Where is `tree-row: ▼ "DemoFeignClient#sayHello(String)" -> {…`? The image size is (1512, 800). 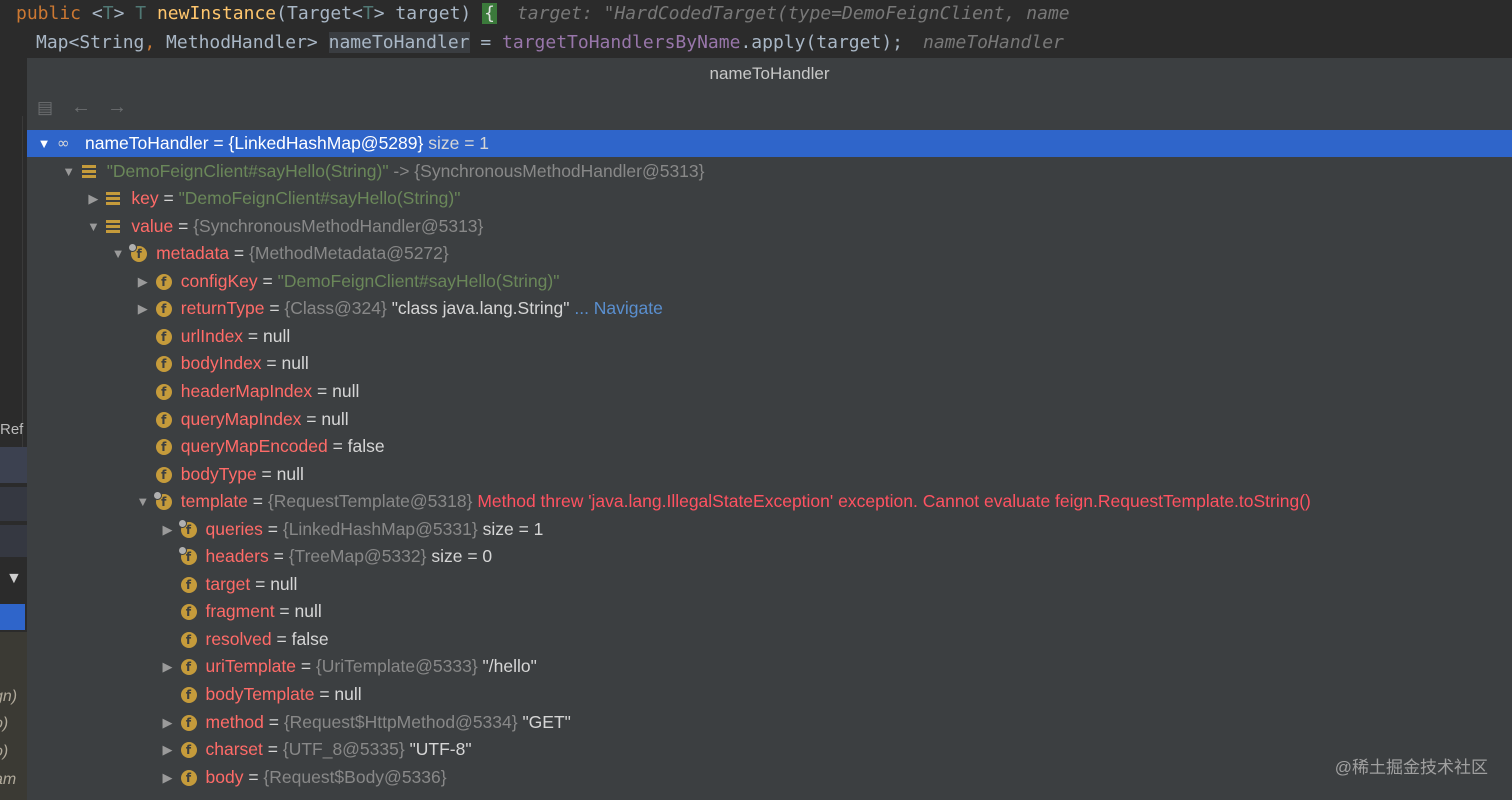
tree-row: ▼ "DemoFeignClient#sayHello(String)" -> {… is located at coordinates (769, 171).